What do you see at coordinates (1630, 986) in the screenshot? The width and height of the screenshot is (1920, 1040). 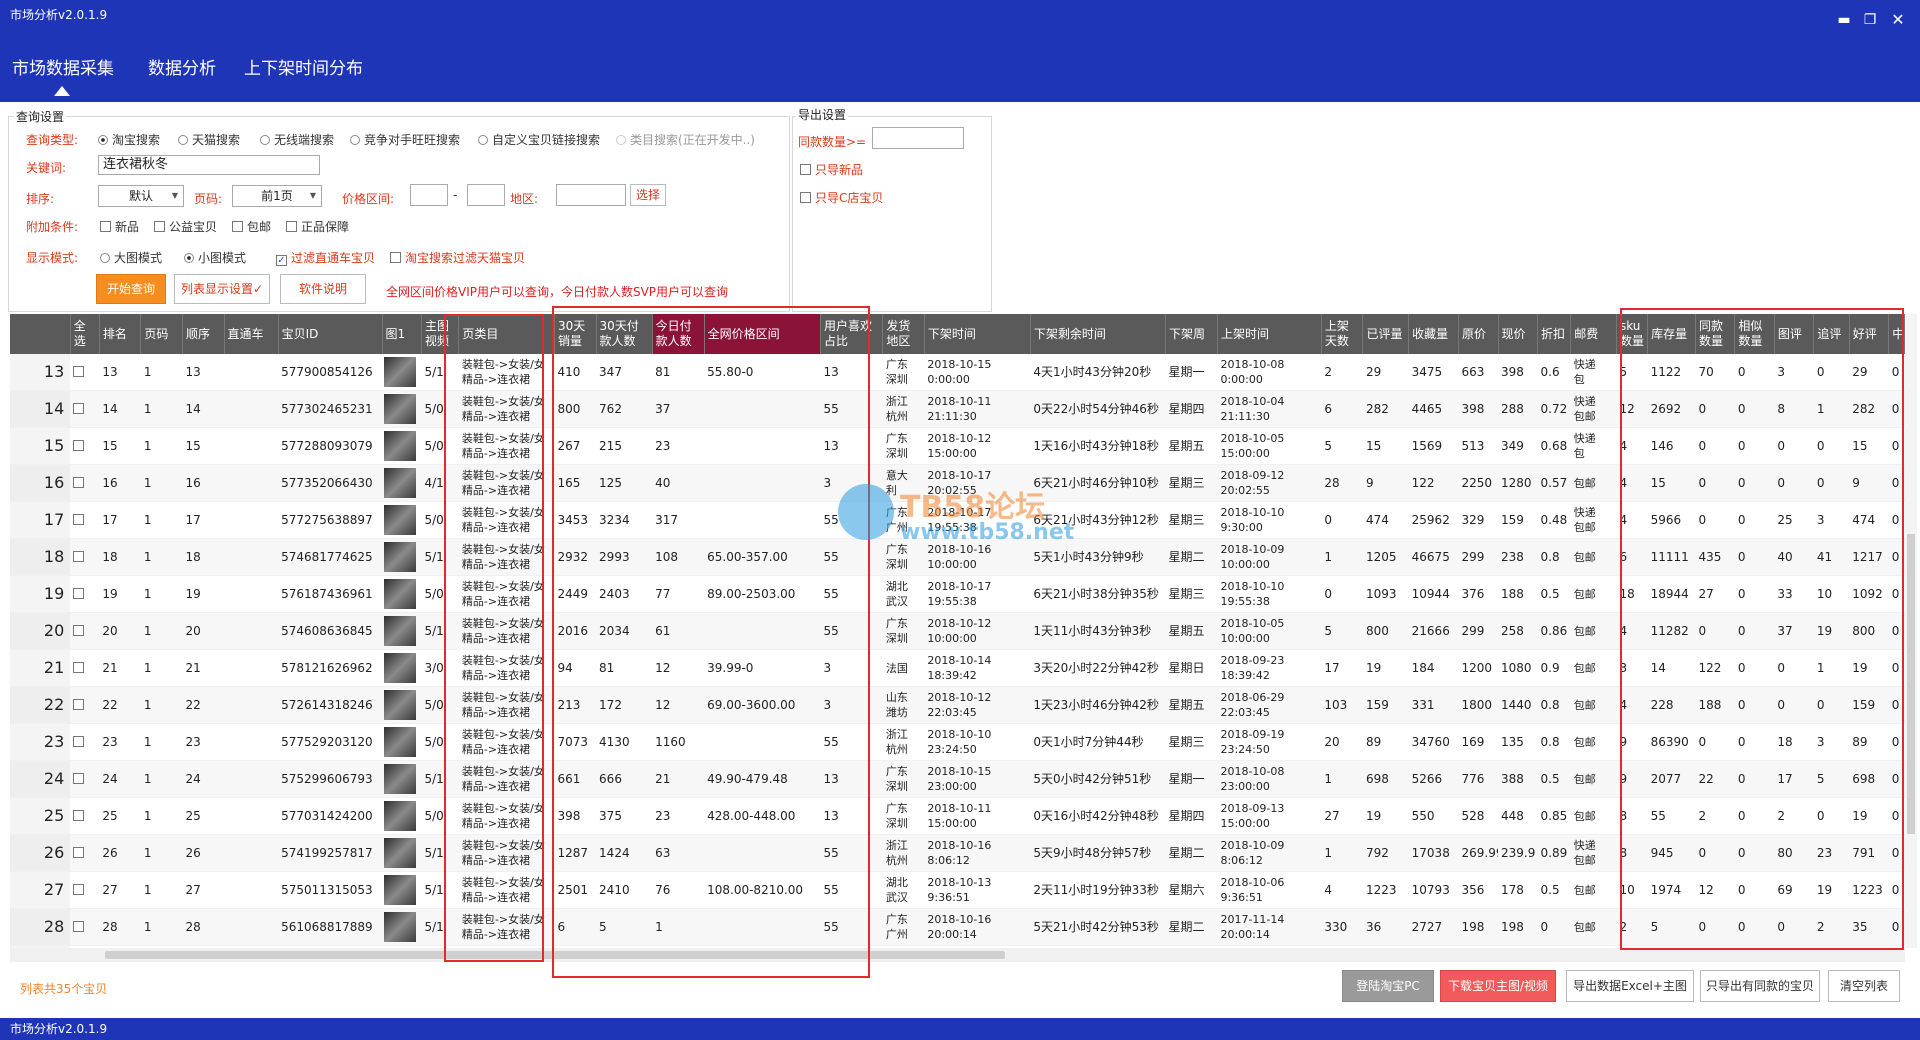 I see `export-excel-button: 导出数据Excel+主图` at bounding box center [1630, 986].